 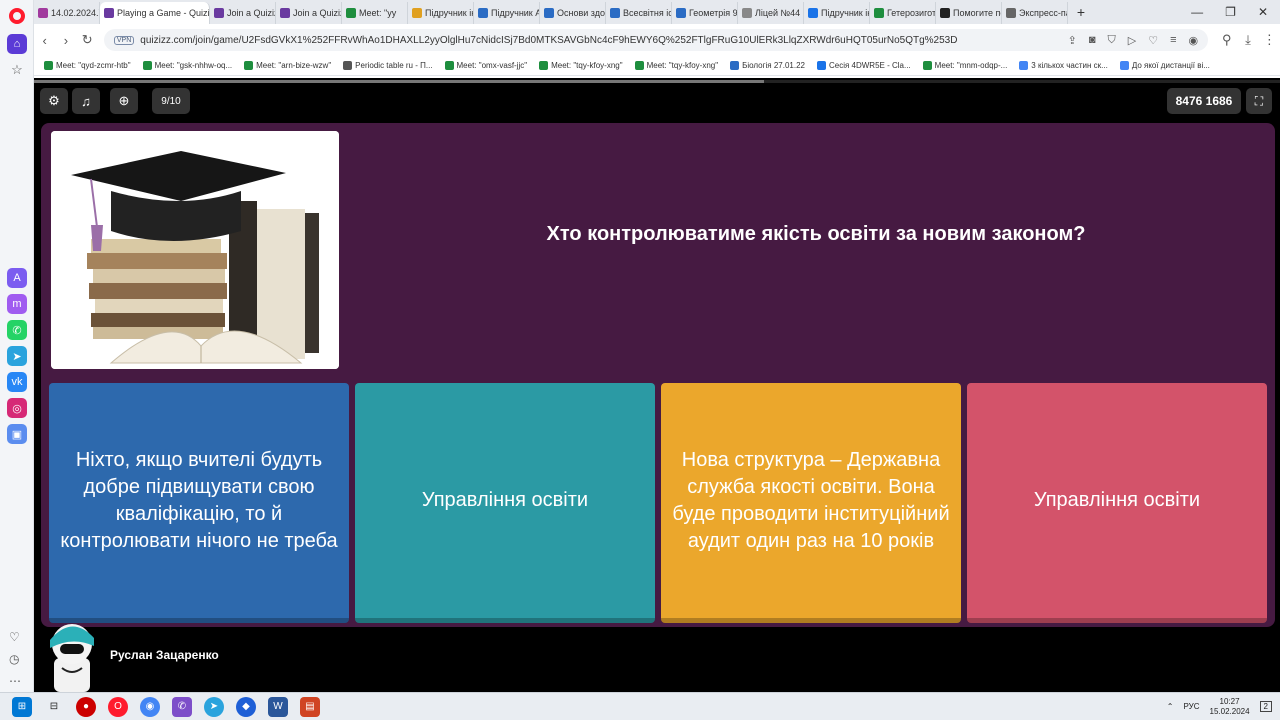 What do you see at coordinates (1247, 40) in the screenshot?
I see `download-icon: ⤓` at bounding box center [1247, 40].